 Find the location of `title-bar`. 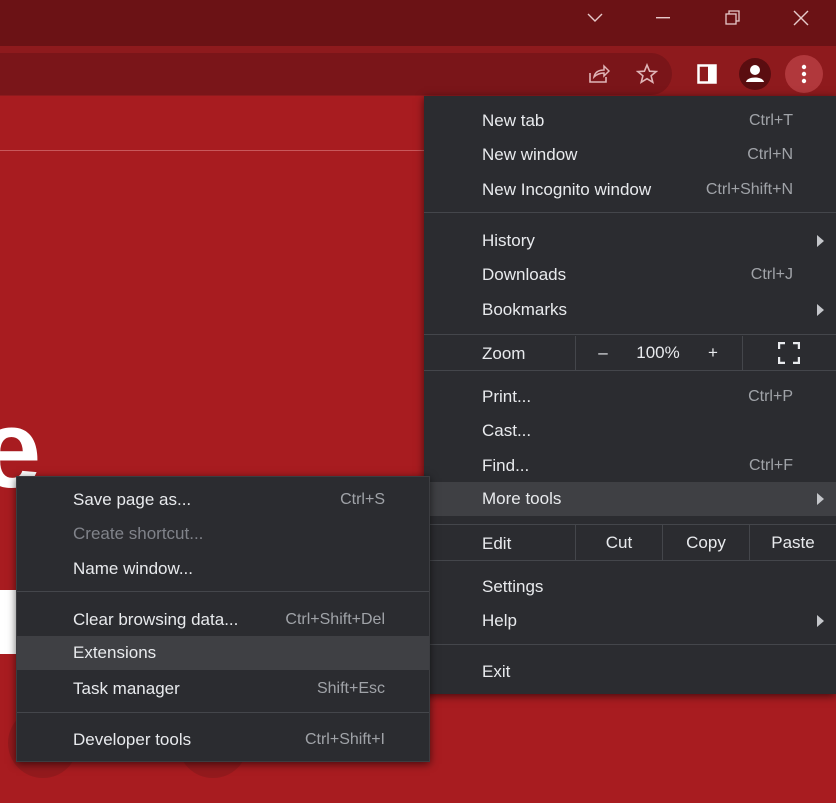

title-bar is located at coordinates (418, 23).